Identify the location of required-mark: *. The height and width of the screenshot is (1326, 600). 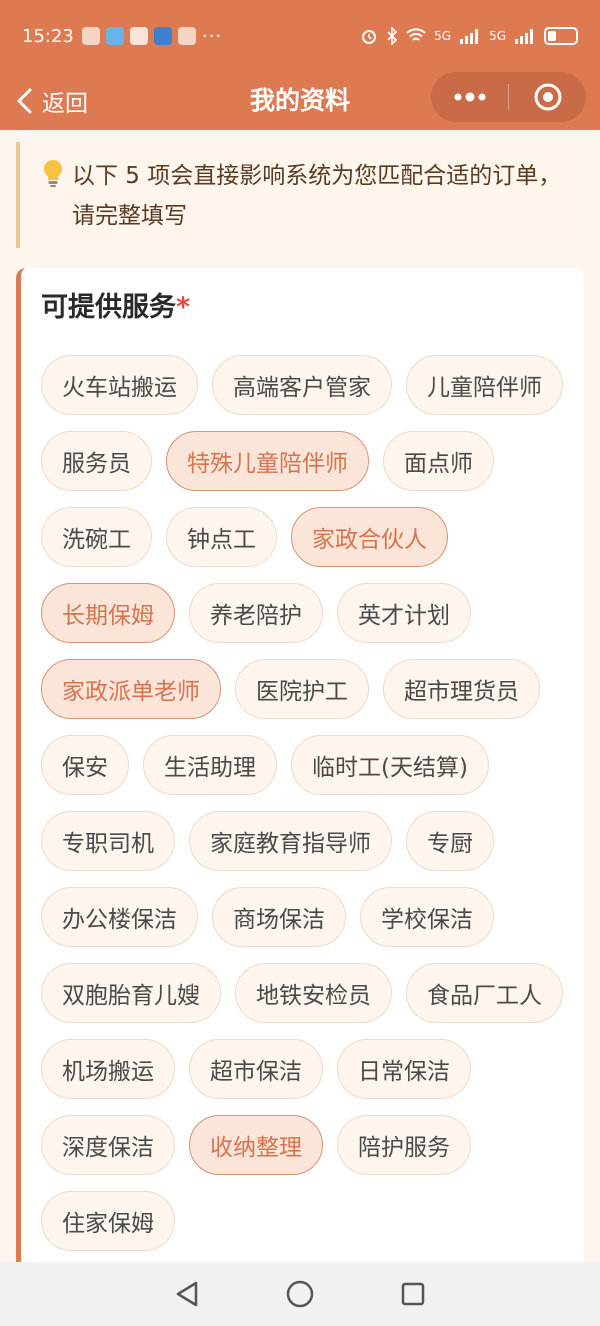
(183, 307).